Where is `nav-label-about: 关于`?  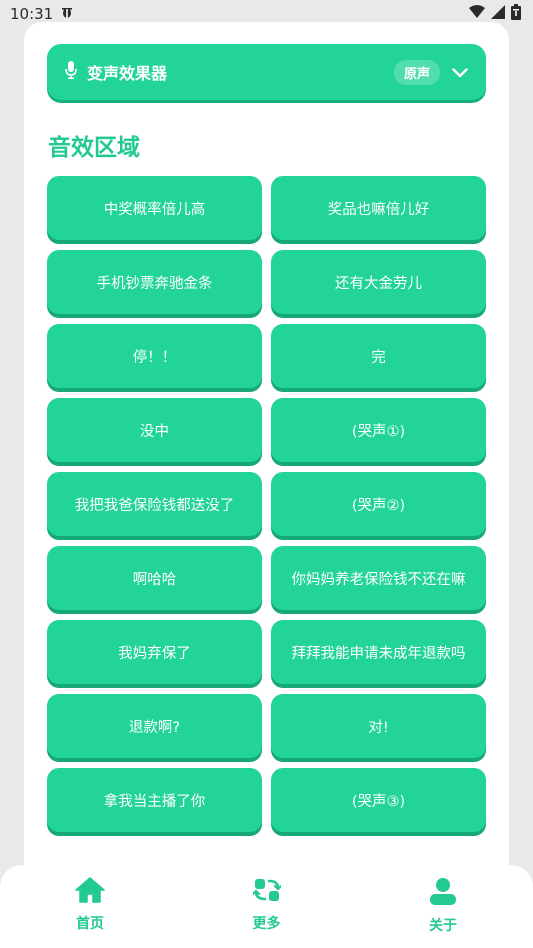
nav-label-about: 关于 is located at coordinates (443, 926).